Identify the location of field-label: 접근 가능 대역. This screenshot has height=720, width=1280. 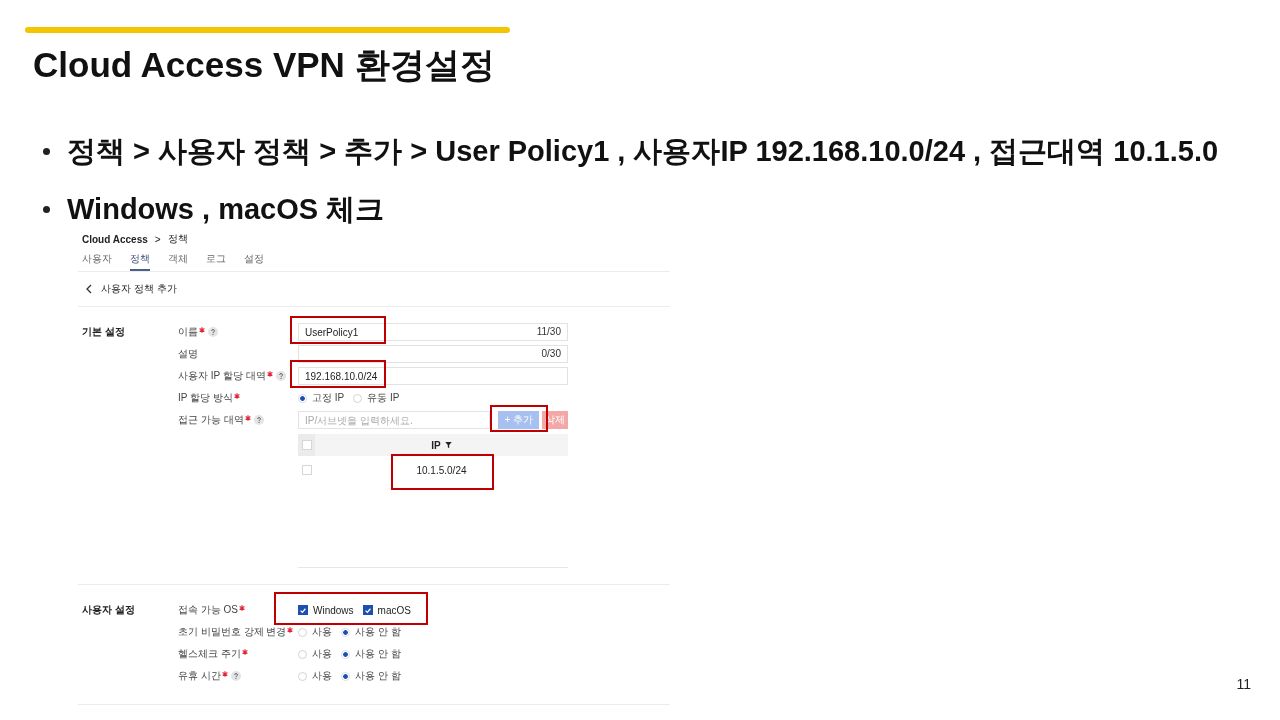
(211, 420).